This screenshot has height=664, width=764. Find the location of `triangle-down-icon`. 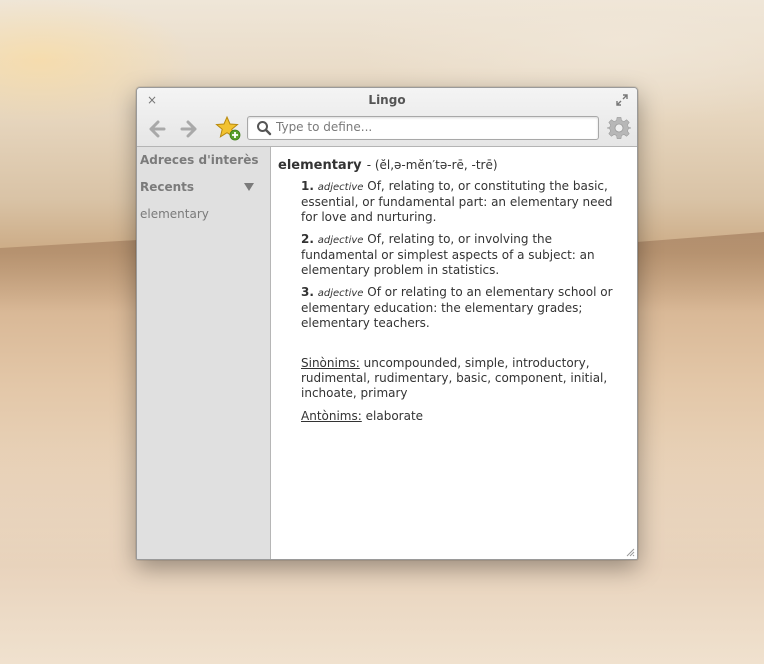

triangle-down-icon is located at coordinates (249, 187).